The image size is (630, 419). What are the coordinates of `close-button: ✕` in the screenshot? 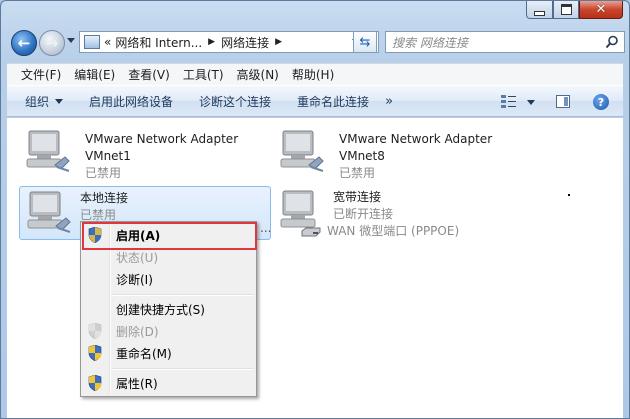 It's located at (601, 10).